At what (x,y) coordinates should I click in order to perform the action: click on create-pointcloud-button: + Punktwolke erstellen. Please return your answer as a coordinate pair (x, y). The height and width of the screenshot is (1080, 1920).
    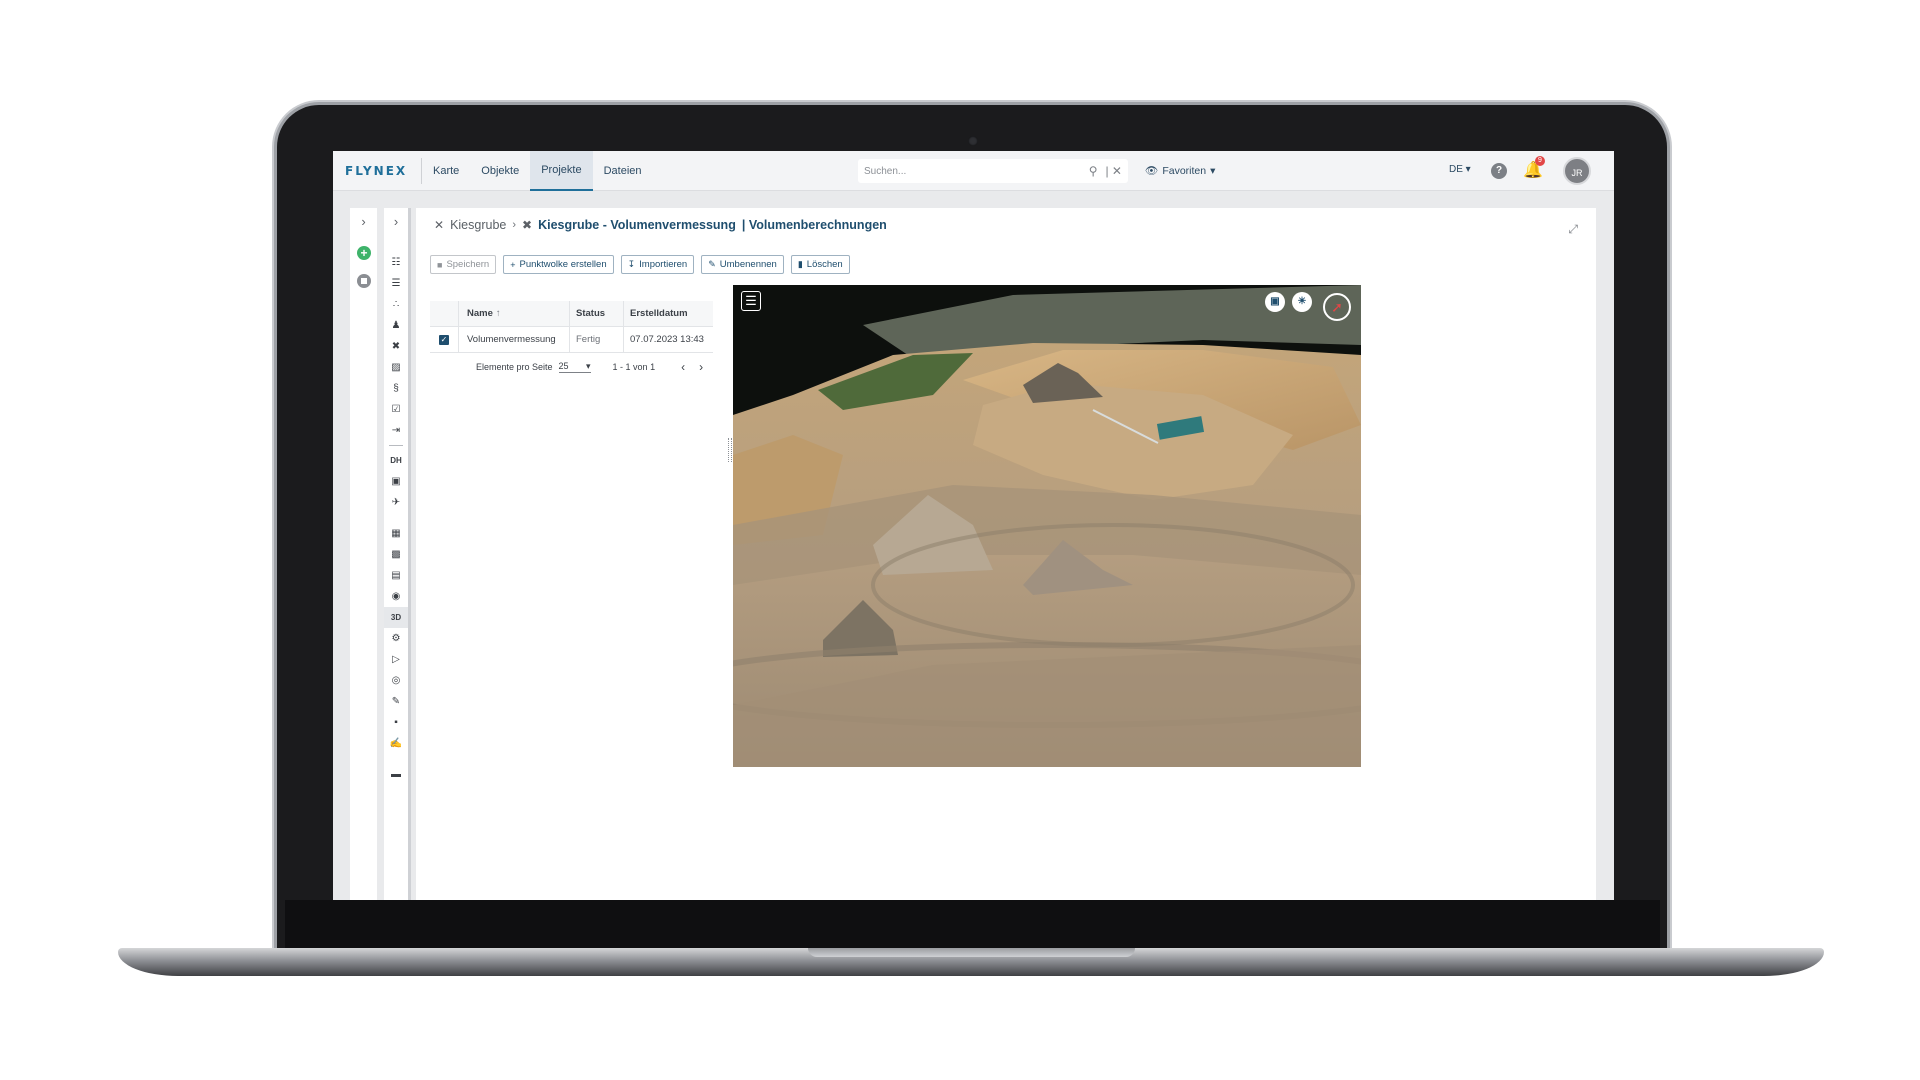
    Looking at the image, I should click on (558, 264).